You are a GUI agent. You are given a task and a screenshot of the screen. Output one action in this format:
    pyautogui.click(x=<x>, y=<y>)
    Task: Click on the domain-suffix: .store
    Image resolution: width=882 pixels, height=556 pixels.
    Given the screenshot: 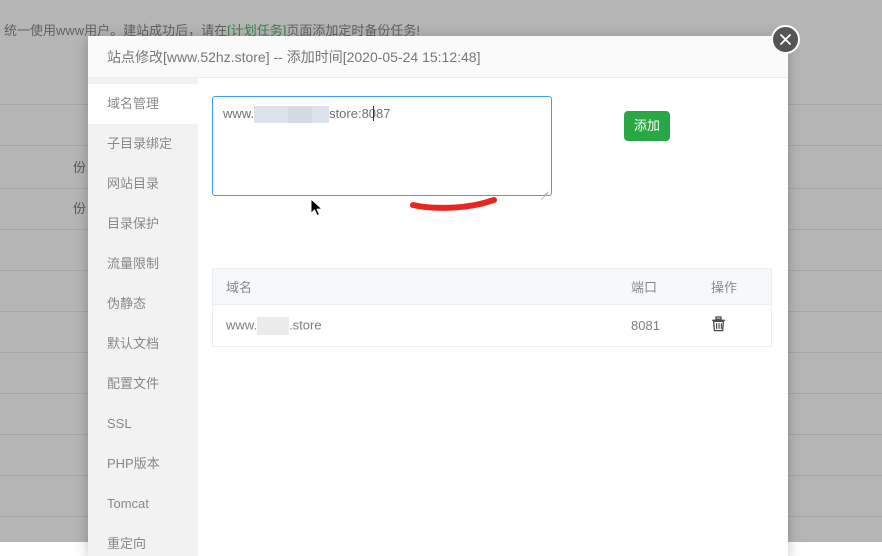 What is the action you would take?
    pyautogui.click(x=305, y=324)
    